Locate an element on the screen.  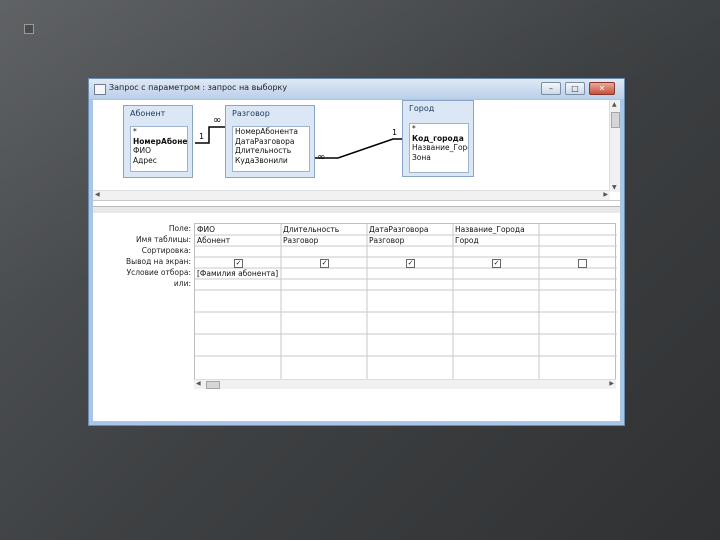
row-label-sort: Сортировка: is located at coordinates (166, 250).